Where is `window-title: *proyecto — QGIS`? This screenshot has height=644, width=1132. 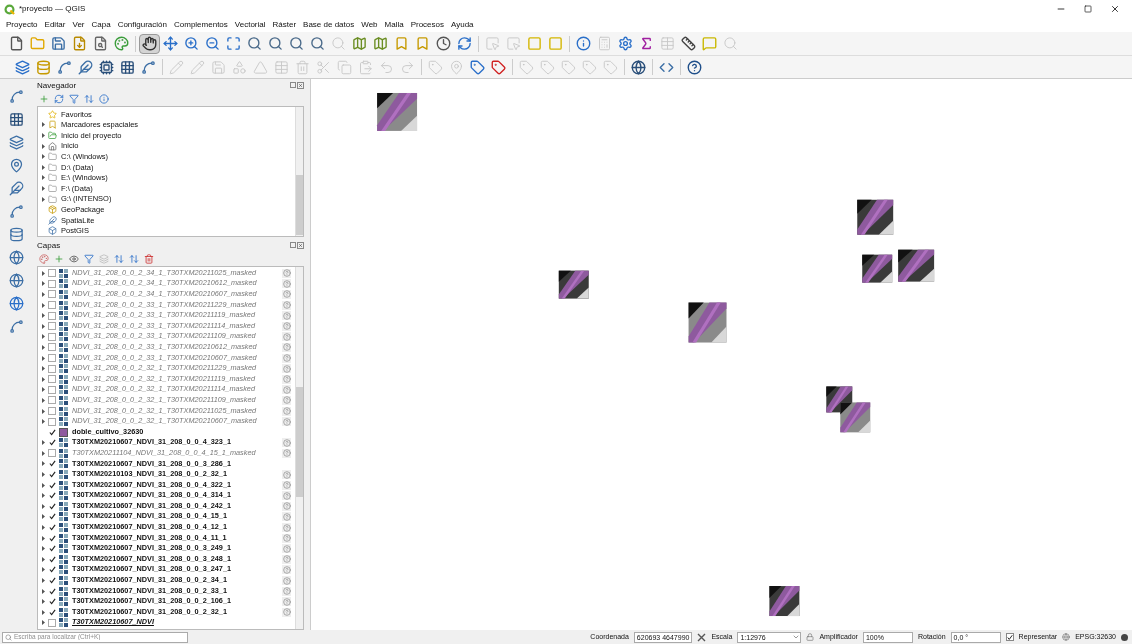
window-title: *proyecto — QGIS is located at coordinates (52, 9).